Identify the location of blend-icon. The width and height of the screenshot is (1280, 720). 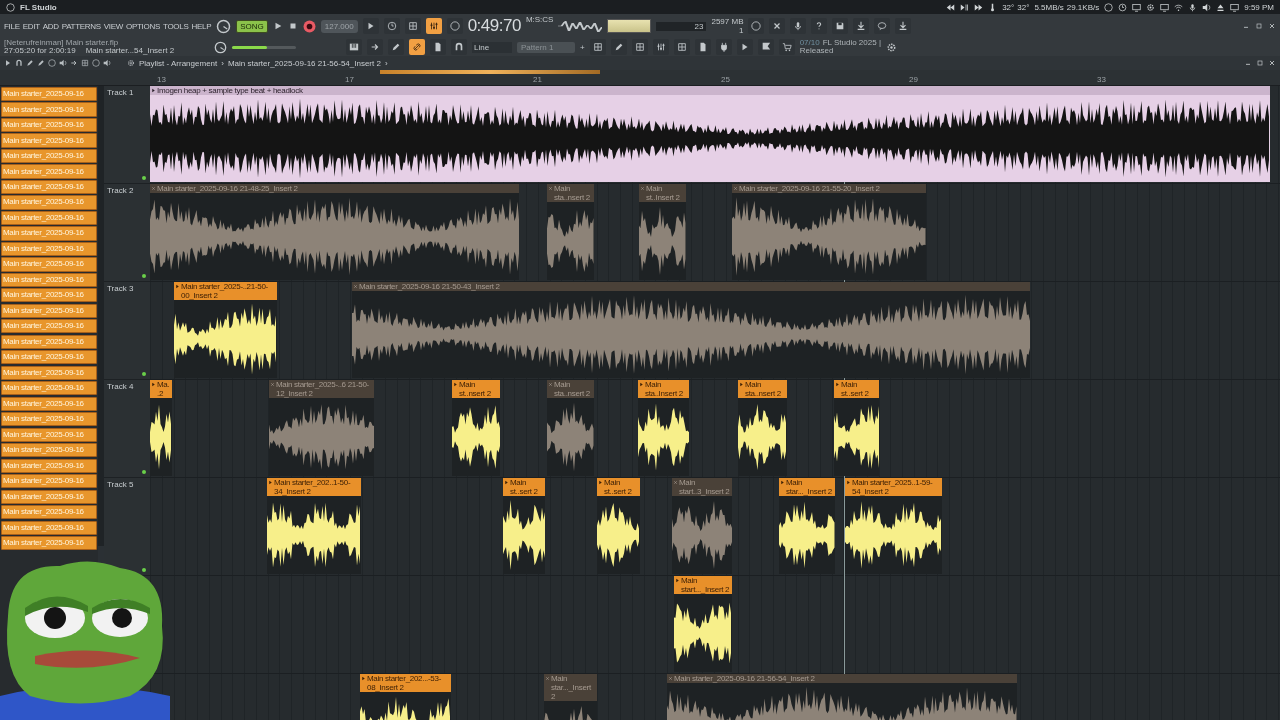
(433, 26).